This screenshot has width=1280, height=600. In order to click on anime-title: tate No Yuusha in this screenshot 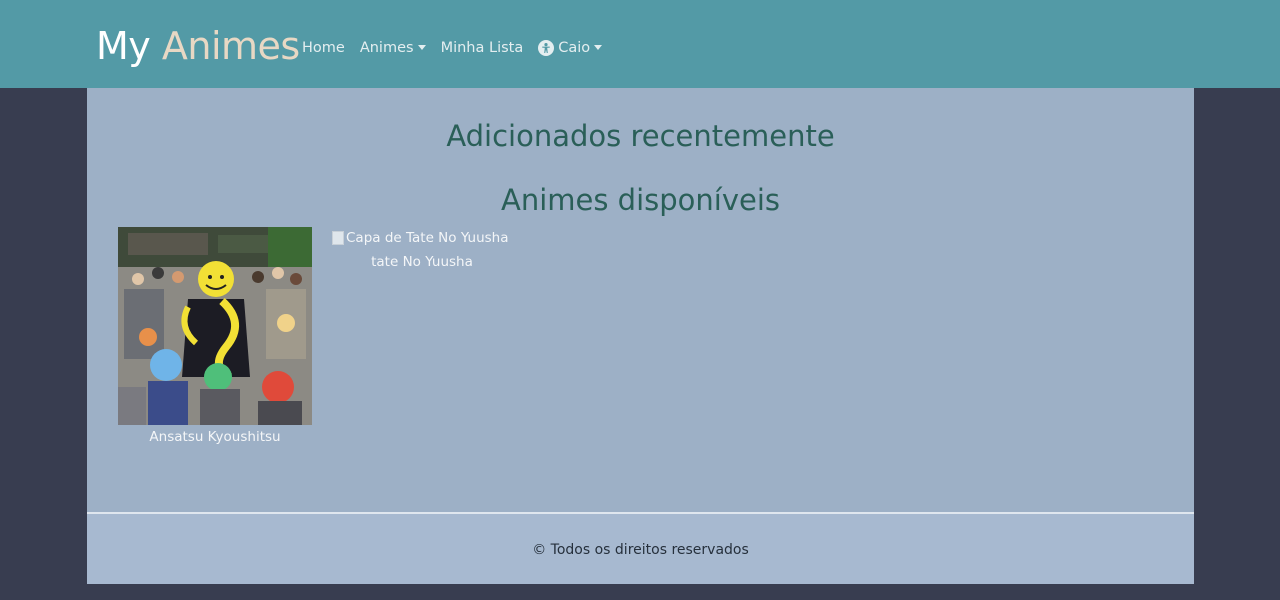, I will do `click(422, 262)`.